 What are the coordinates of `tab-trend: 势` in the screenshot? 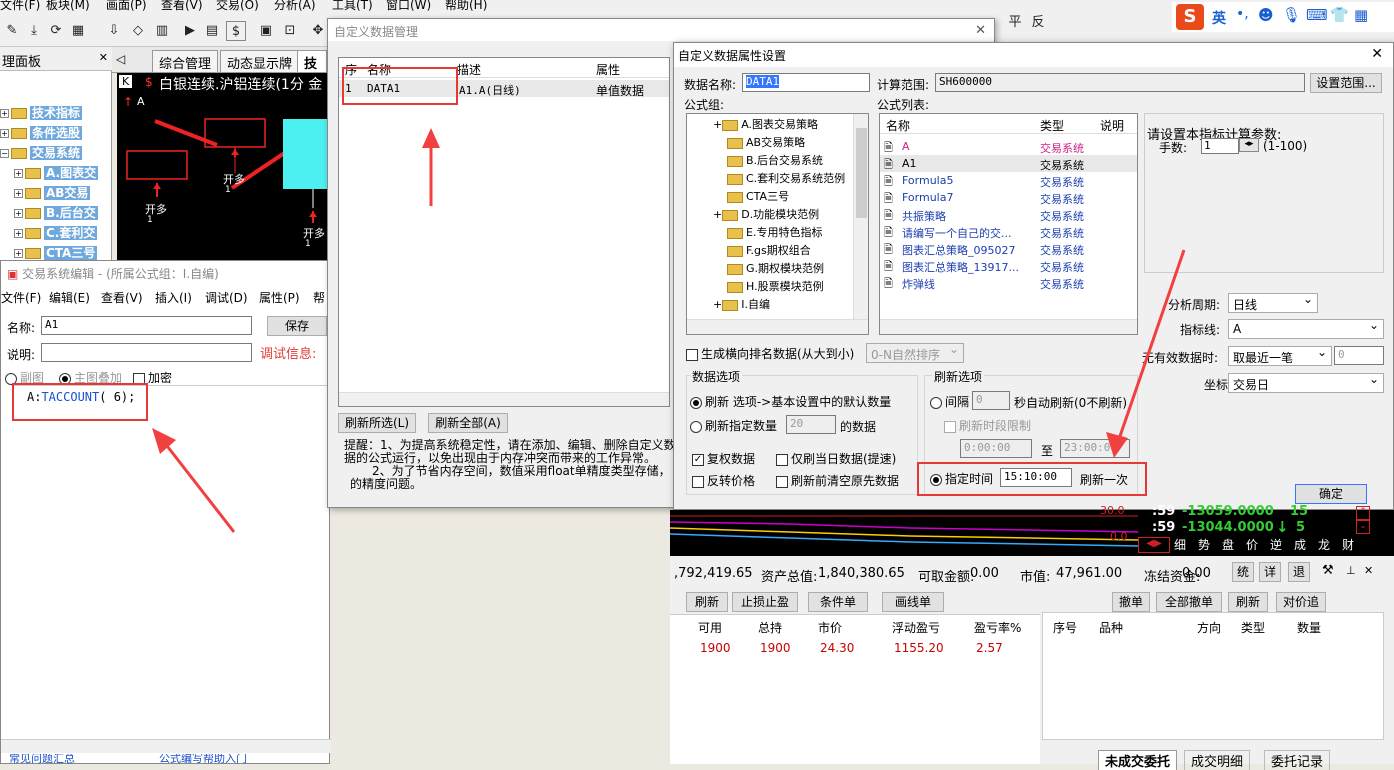 It's located at (1204, 544).